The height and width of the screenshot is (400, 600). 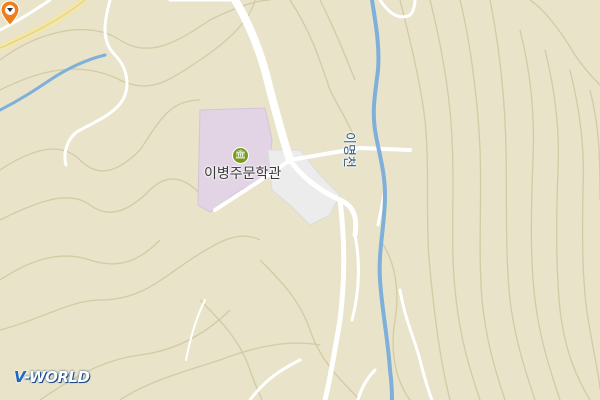 What do you see at coordinates (242, 173) in the screenshot?
I see `poi-label: 이병주문학관` at bounding box center [242, 173].